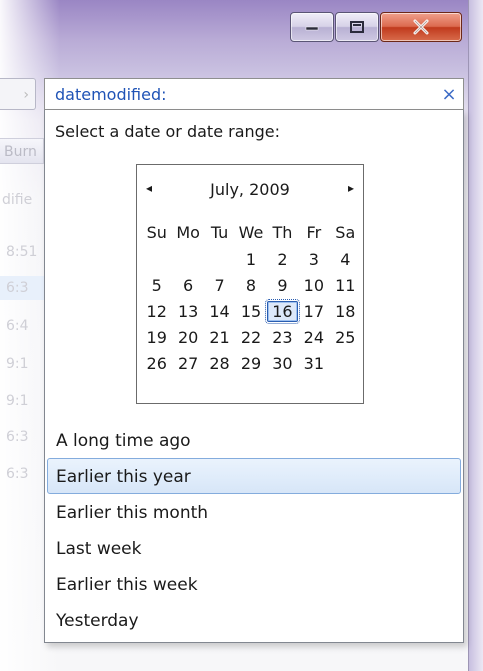 The height and width of the screenshot is (671, 483). I want to click on calendar-day-label: 29, so click(251, 363).